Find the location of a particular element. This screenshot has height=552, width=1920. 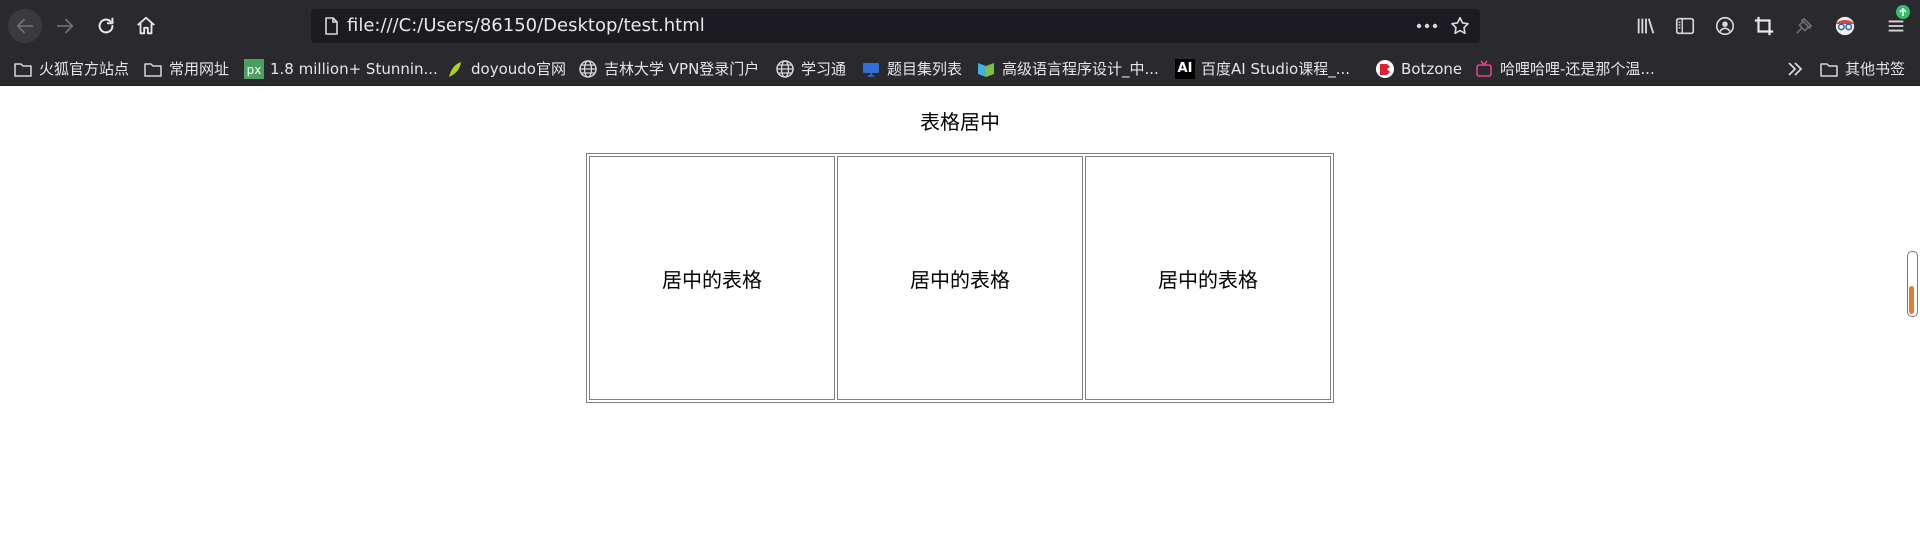

monitor-icon is located at coordinates (871, 69).